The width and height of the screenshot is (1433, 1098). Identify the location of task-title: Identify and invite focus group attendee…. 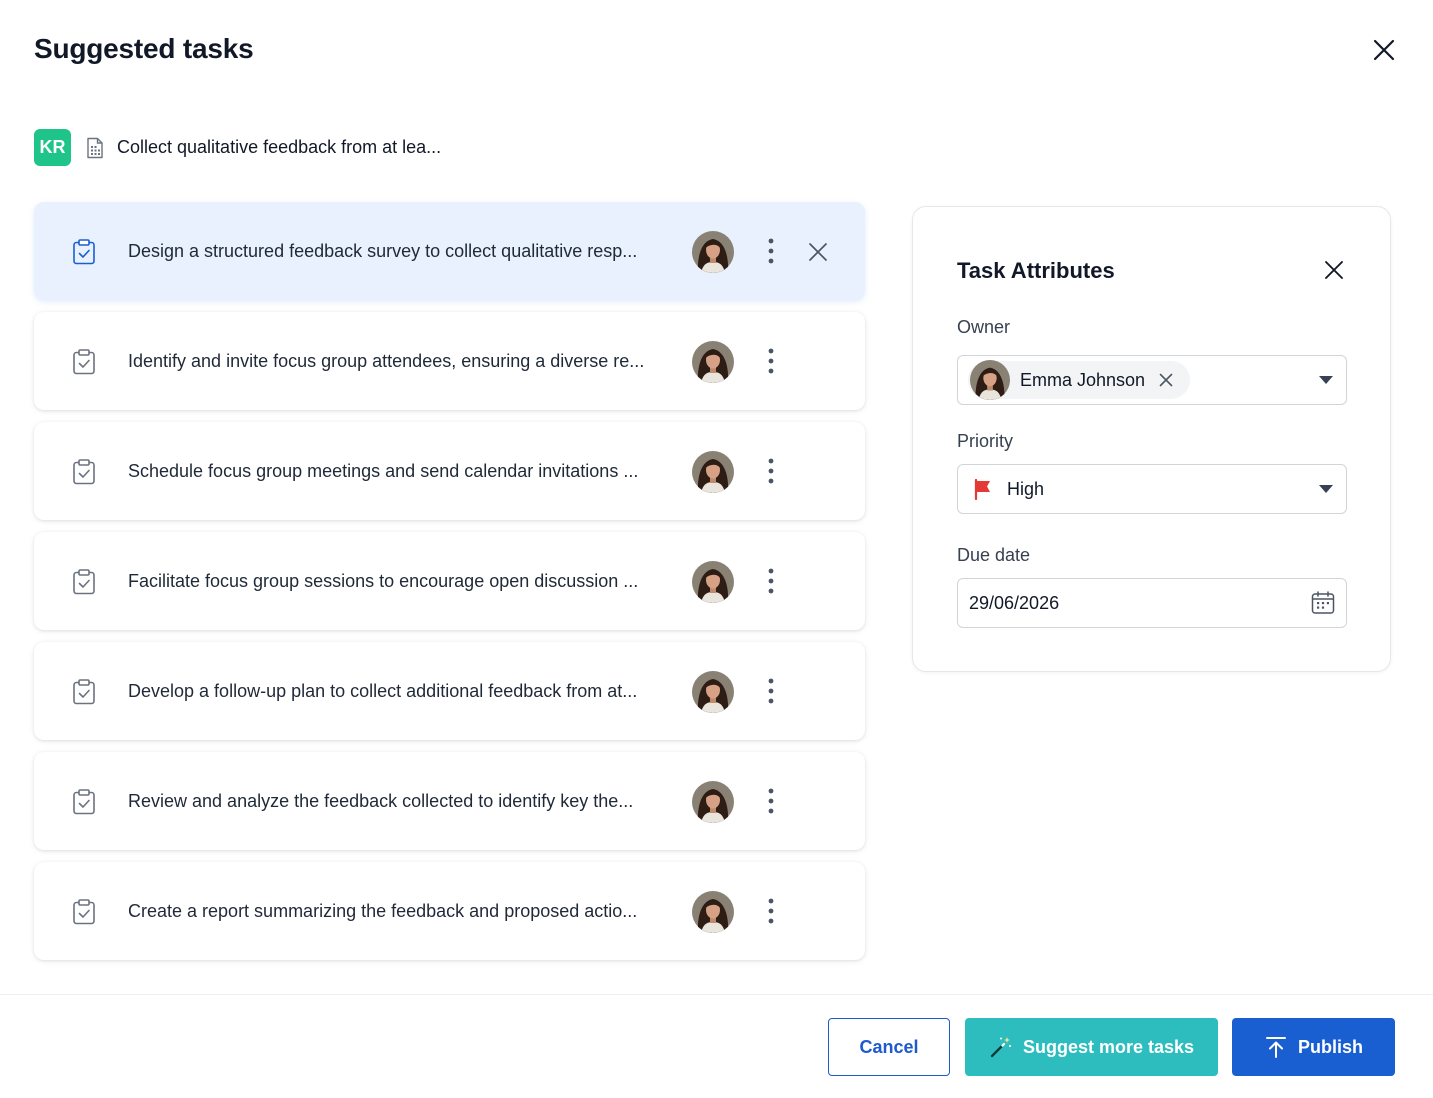
(386, 360).